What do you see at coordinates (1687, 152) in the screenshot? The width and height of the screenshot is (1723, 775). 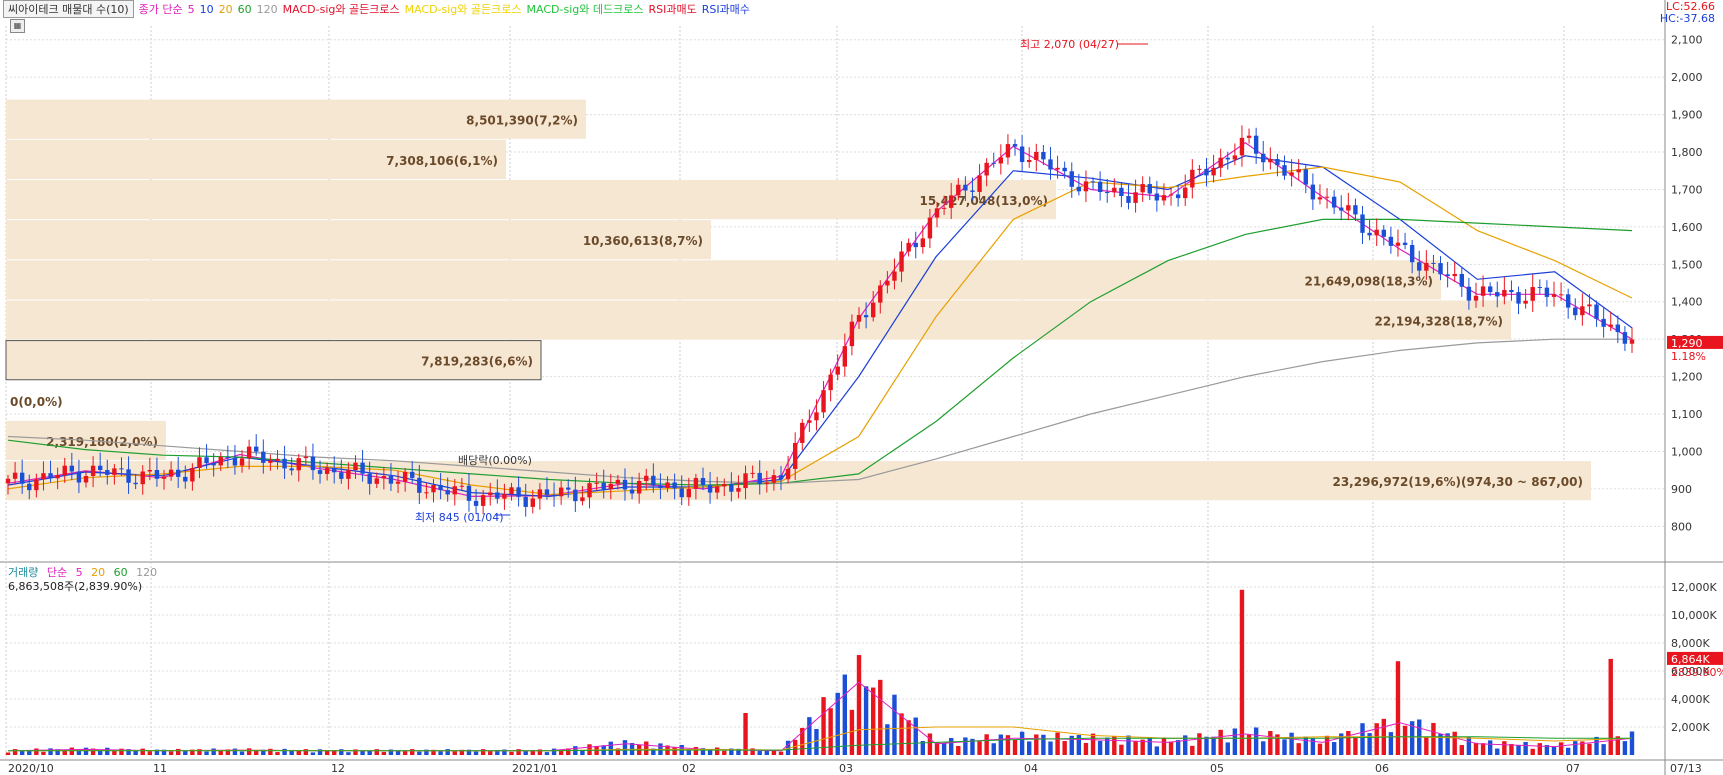 I see `y-tick-label: 1,800` at bounding box center [1687, 152].